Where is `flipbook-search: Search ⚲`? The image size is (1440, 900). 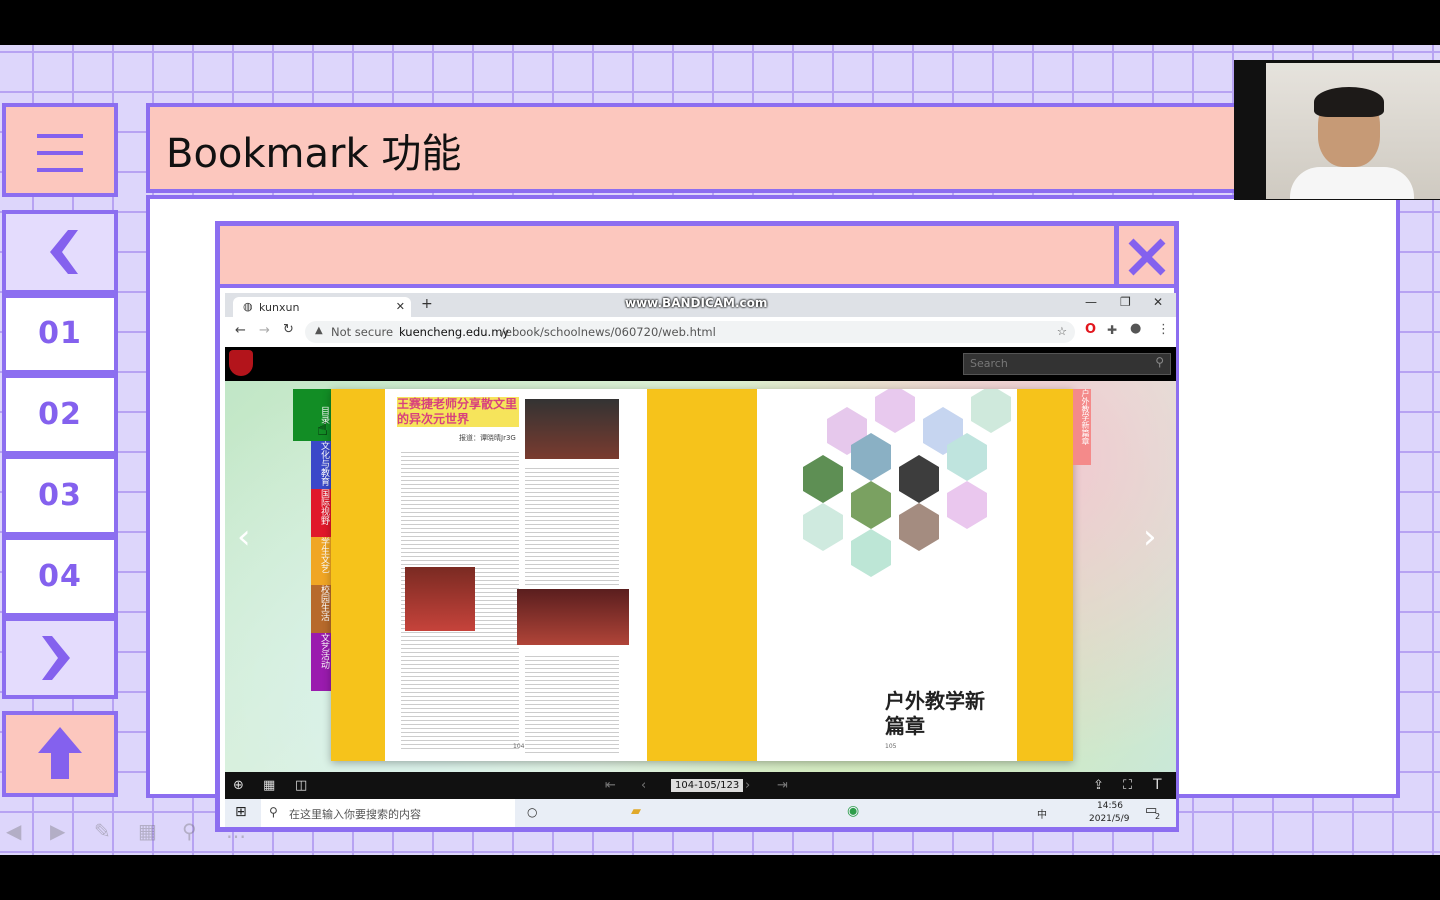
flipbook-search: Search ⚲ is located at coordinates (1067, 364).